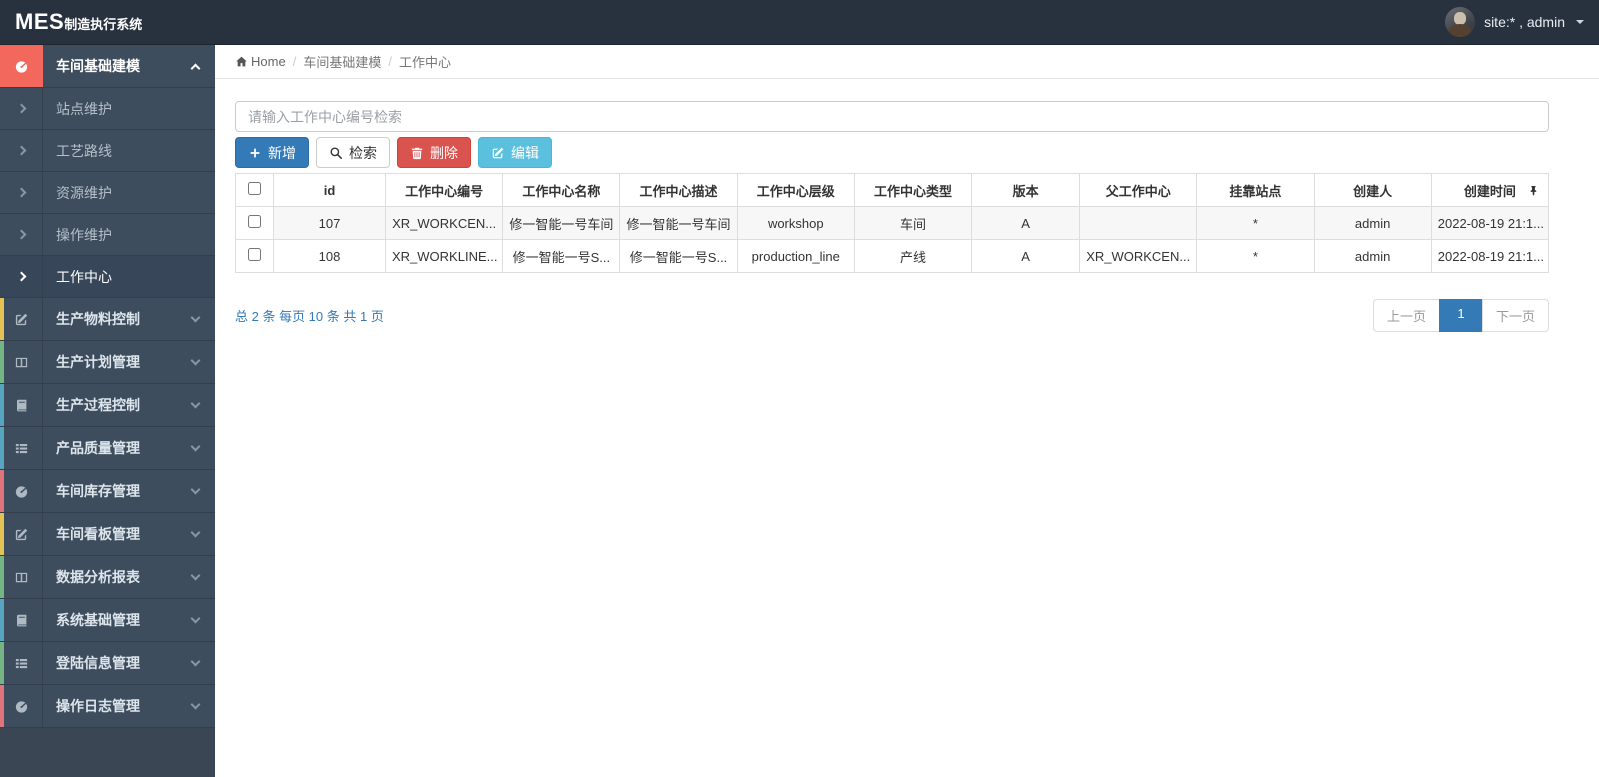 This screenshot has width=1599, height=777. What do you see at coordinates (98, 405) in the screenshot?
I see `sidebar-item-label: 生产过程控制` at bounding box center [98, 405].